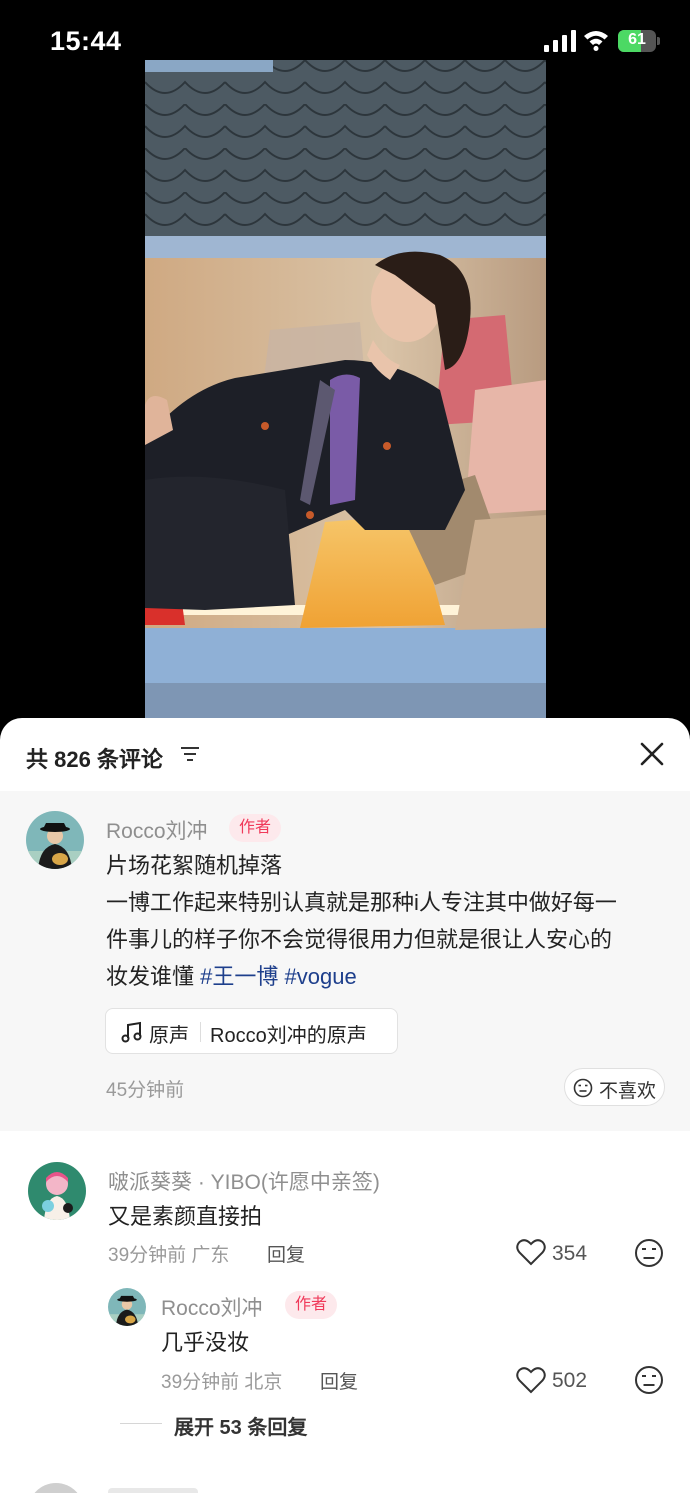 This screenshot has height=1493, width=690. I want to click on music-note-icon, so click(131, 1032).